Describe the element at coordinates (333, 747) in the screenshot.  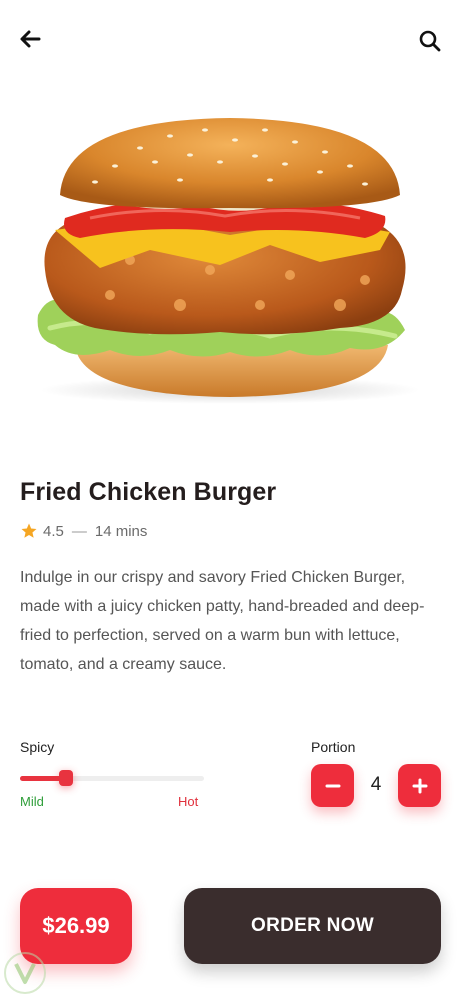
I see `portion-label: Portion` at that location.